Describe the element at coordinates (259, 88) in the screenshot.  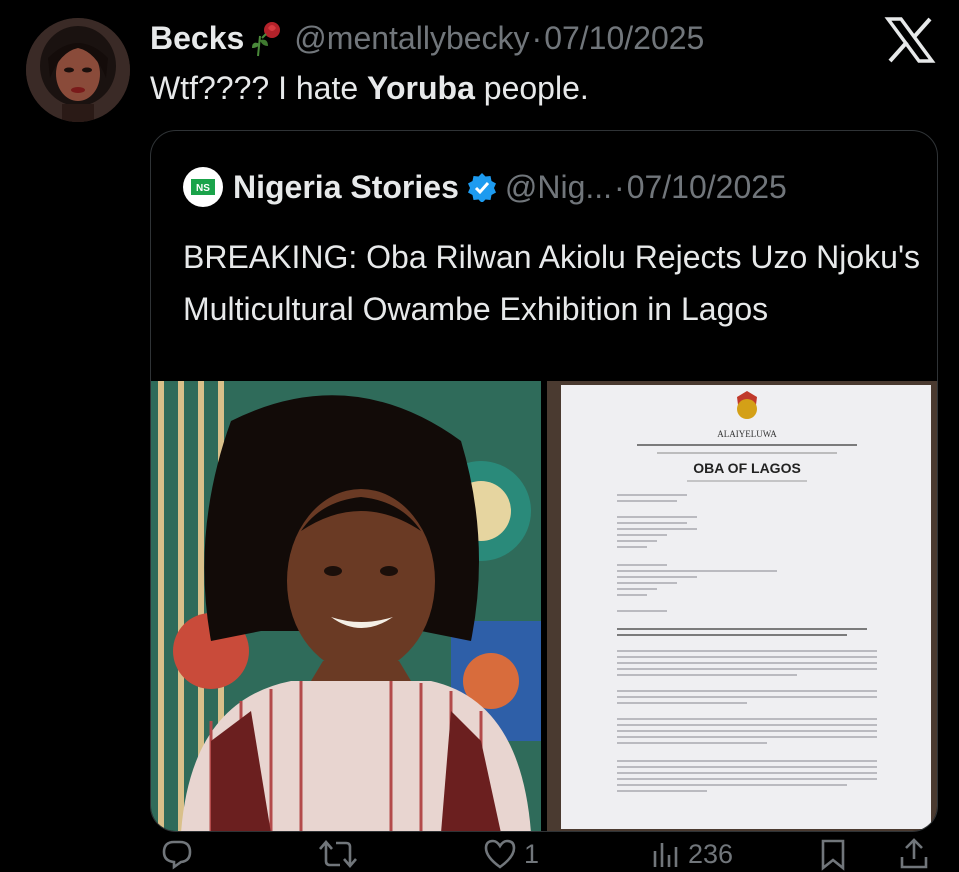
I see `tweet-text-part: Wtf???? I hate` at that location.